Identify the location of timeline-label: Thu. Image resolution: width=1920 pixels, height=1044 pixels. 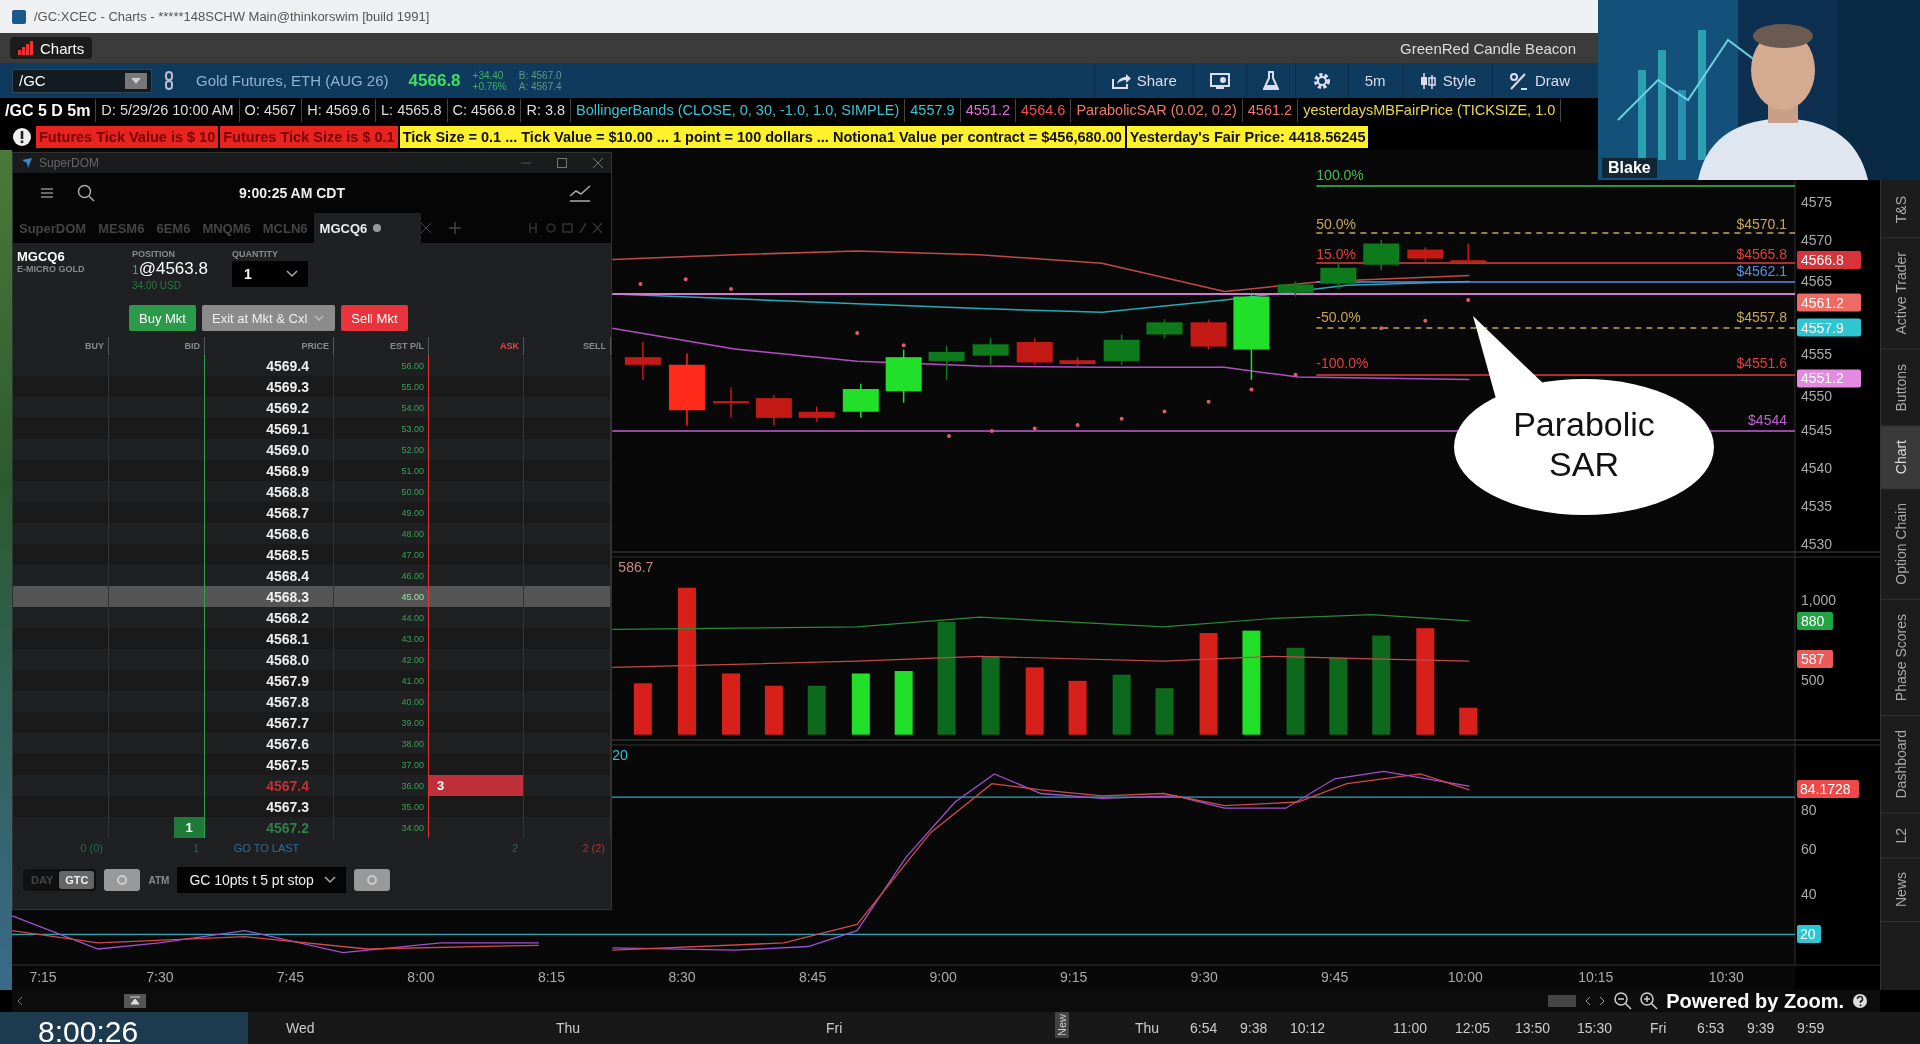
(1147, 1028).